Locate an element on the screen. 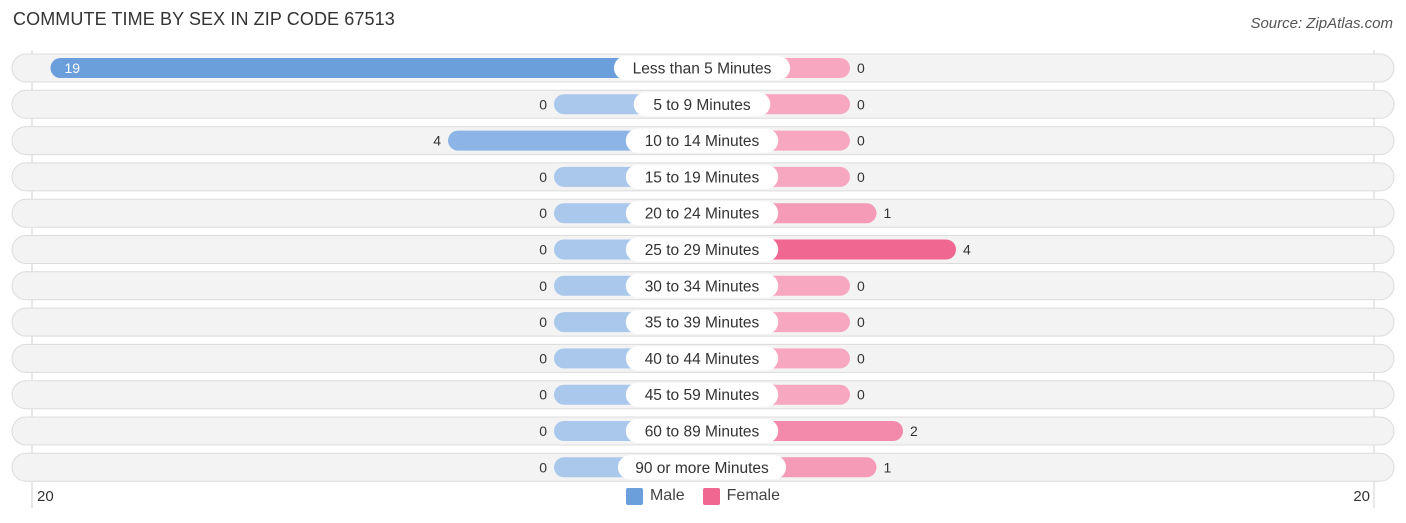 The height and width of the screenshot is (523, 1406). value-label-female: 4 is located at coordinates (967, 250).